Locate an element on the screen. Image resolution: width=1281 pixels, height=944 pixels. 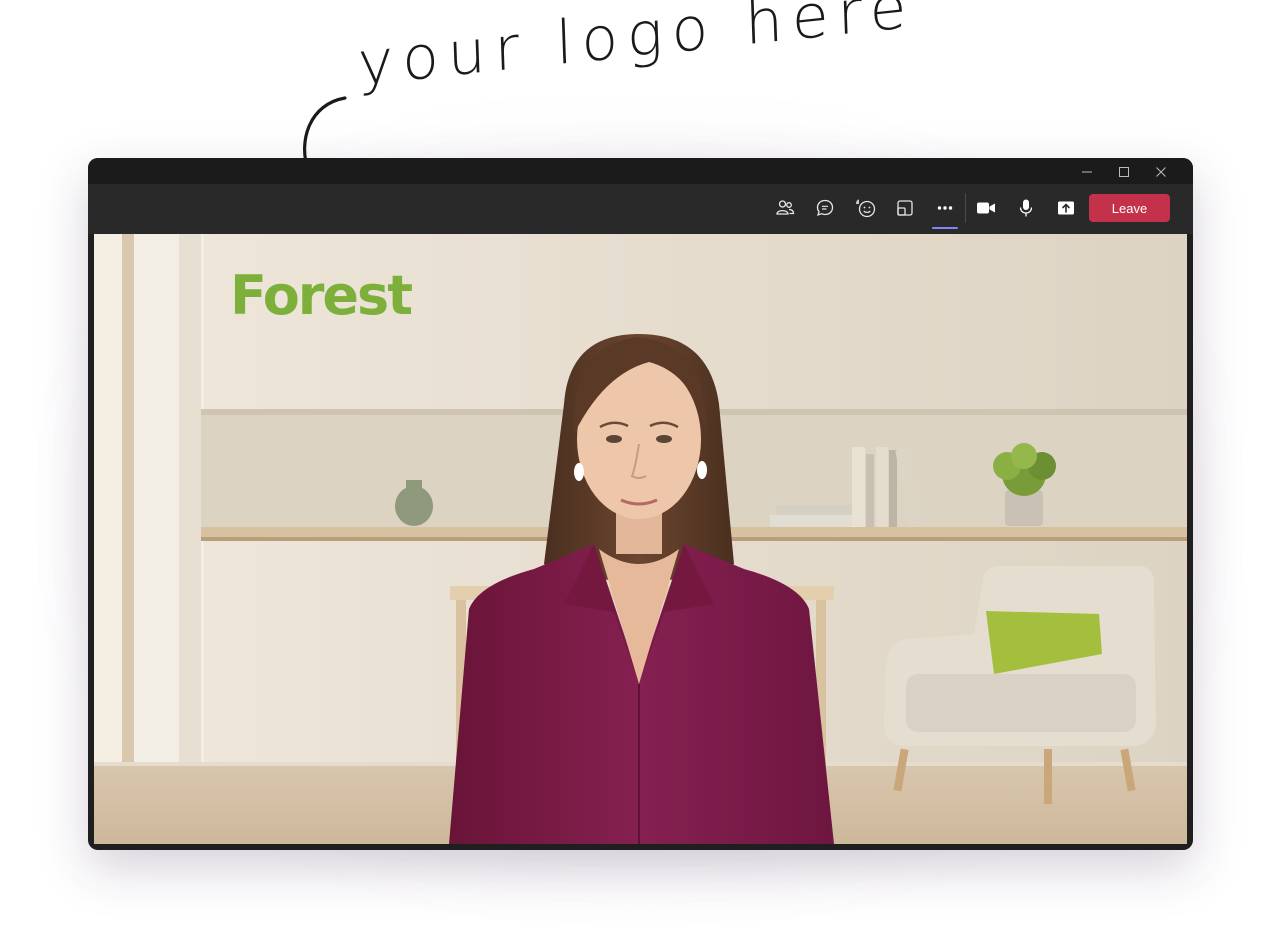
people-button is located at coordinates (785, 208).